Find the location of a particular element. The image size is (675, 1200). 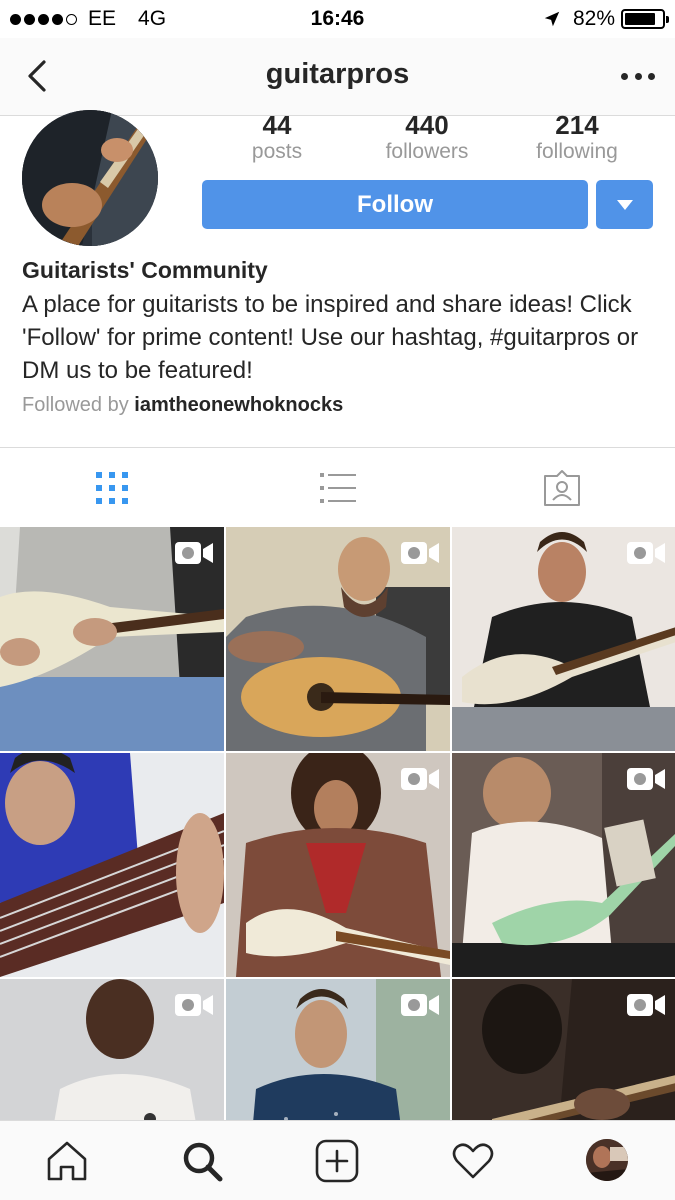

list-icon is located at coordinates (338, 488).